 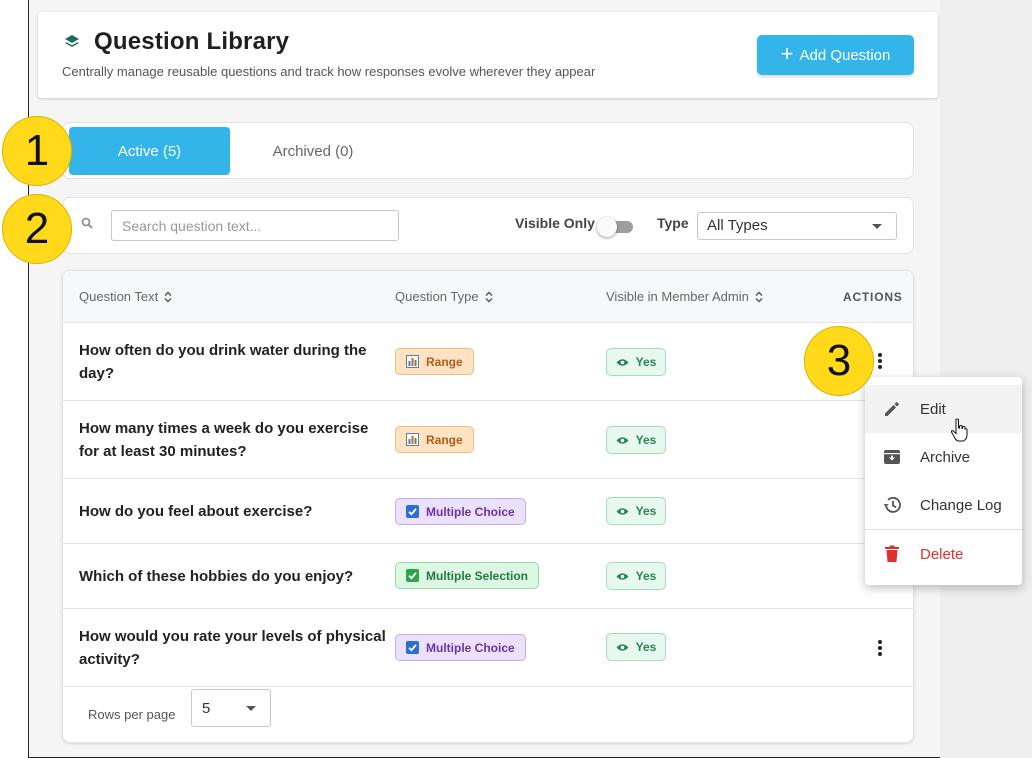 I want to click on column-header-question-type: Question Type, so click(x=444, y=296).